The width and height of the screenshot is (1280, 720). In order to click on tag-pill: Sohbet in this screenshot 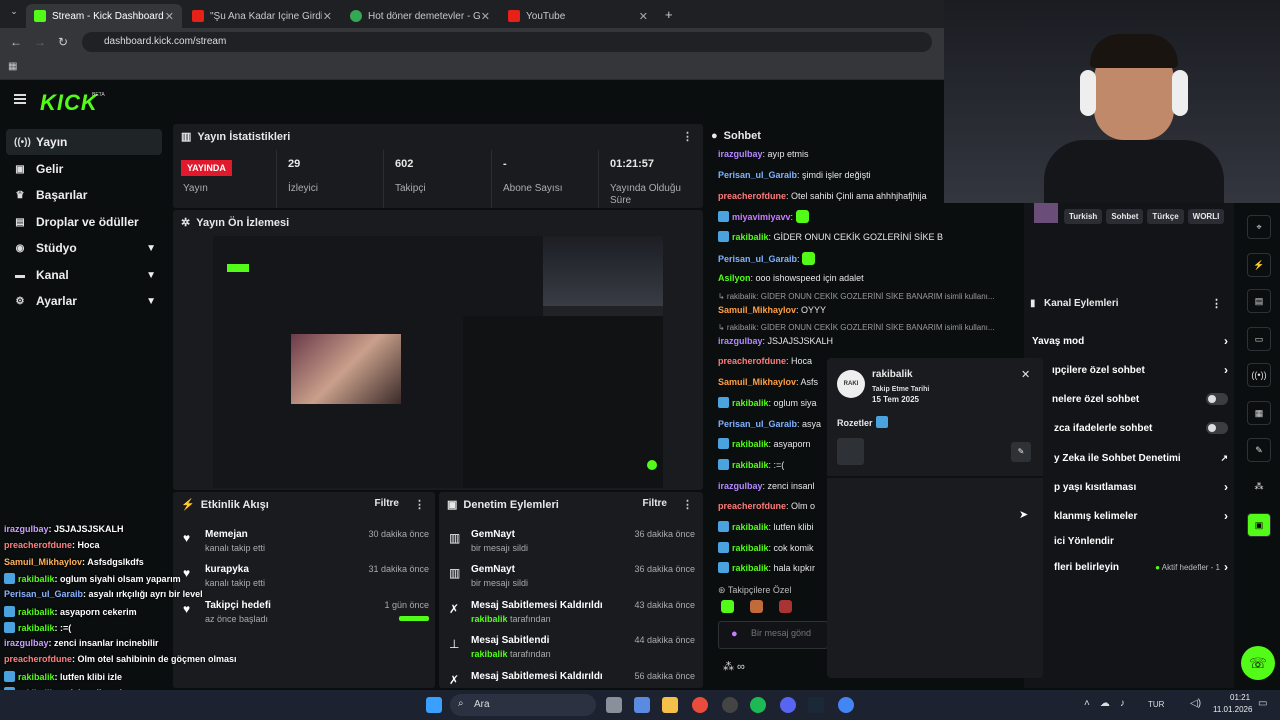, I will do `click(1125, 216)`.